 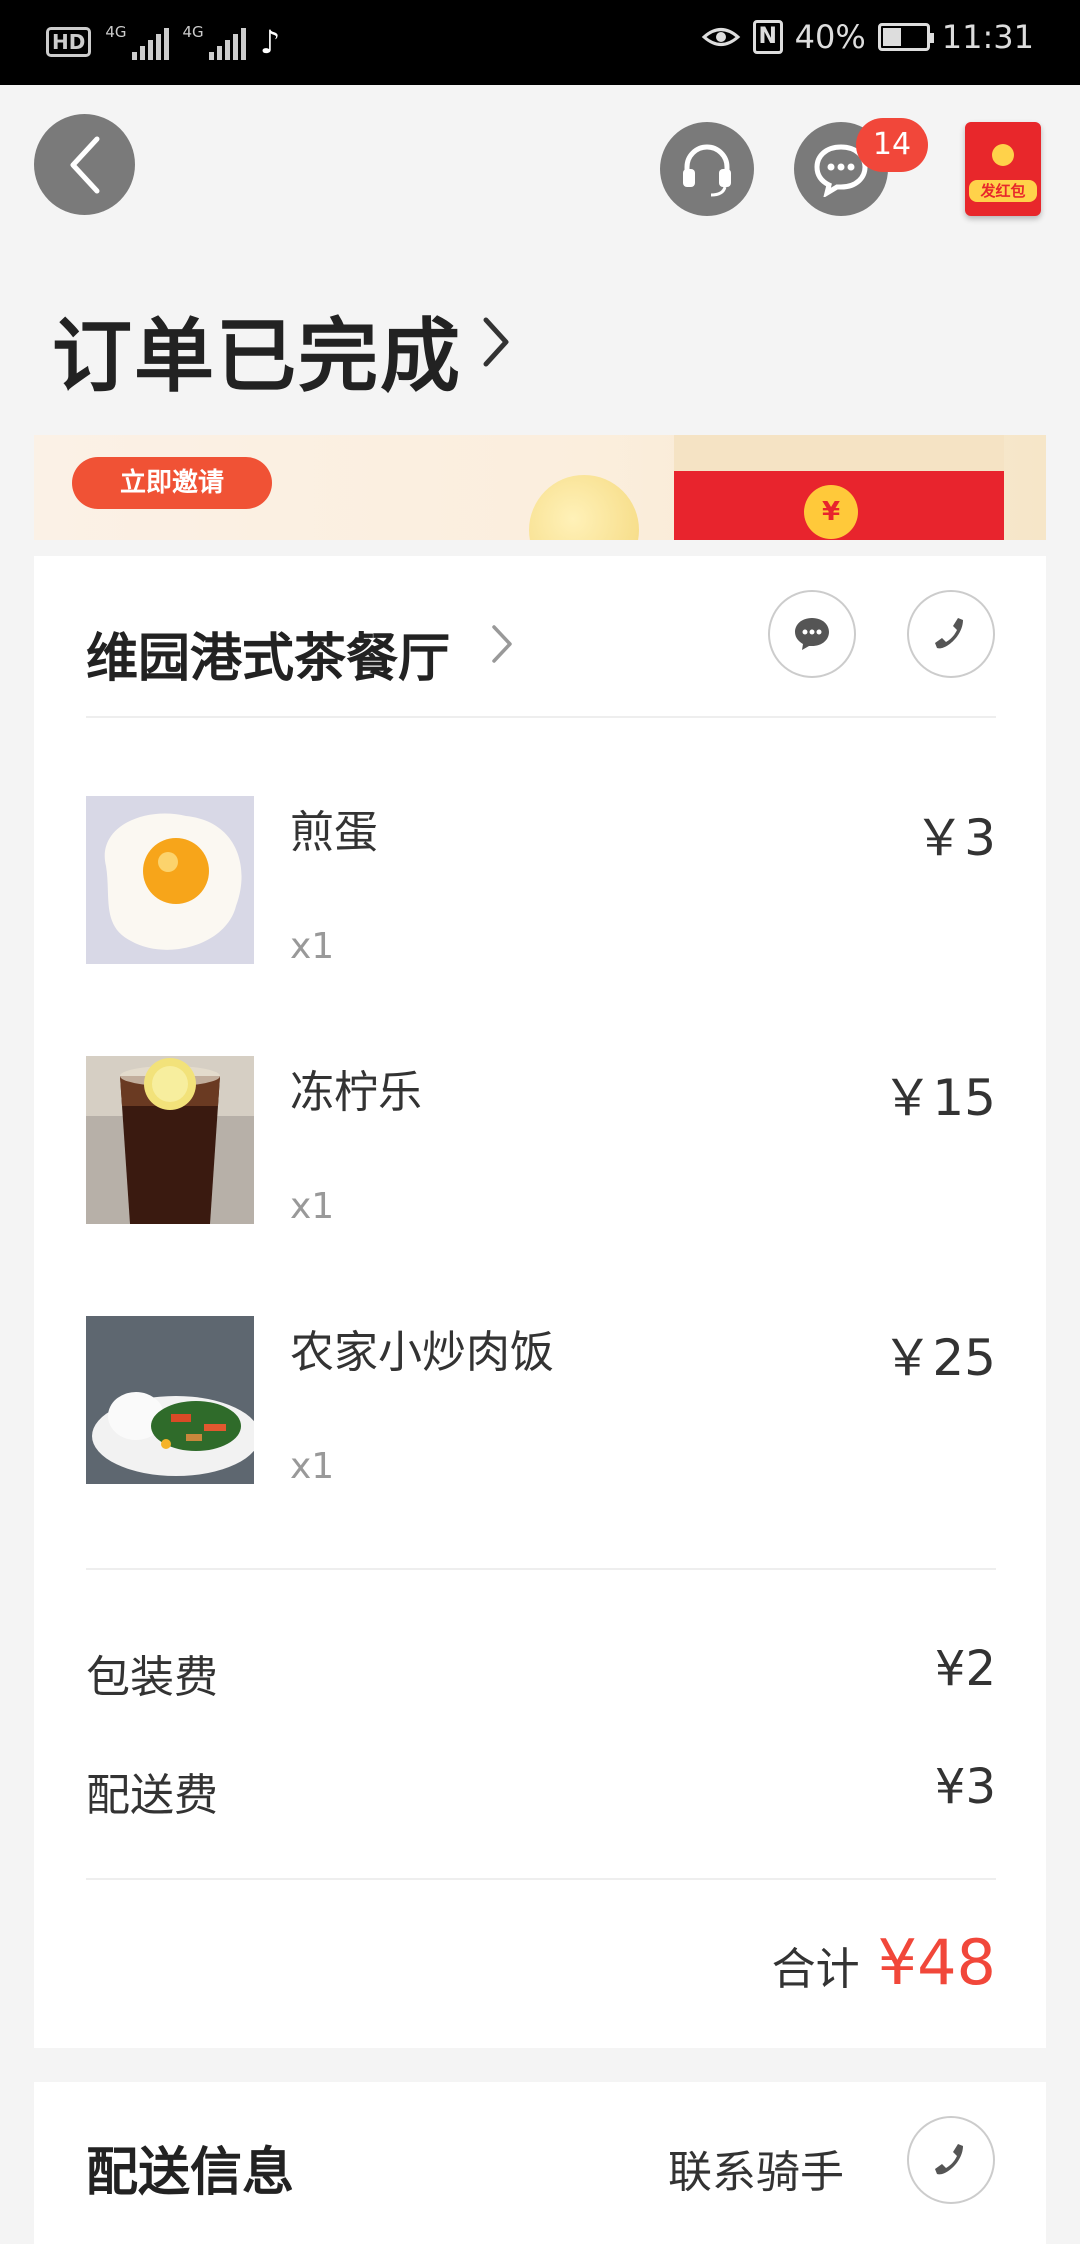 I want to click on delivery-fee-row: 配送费 ¥3, so click(x=541, y=1790).